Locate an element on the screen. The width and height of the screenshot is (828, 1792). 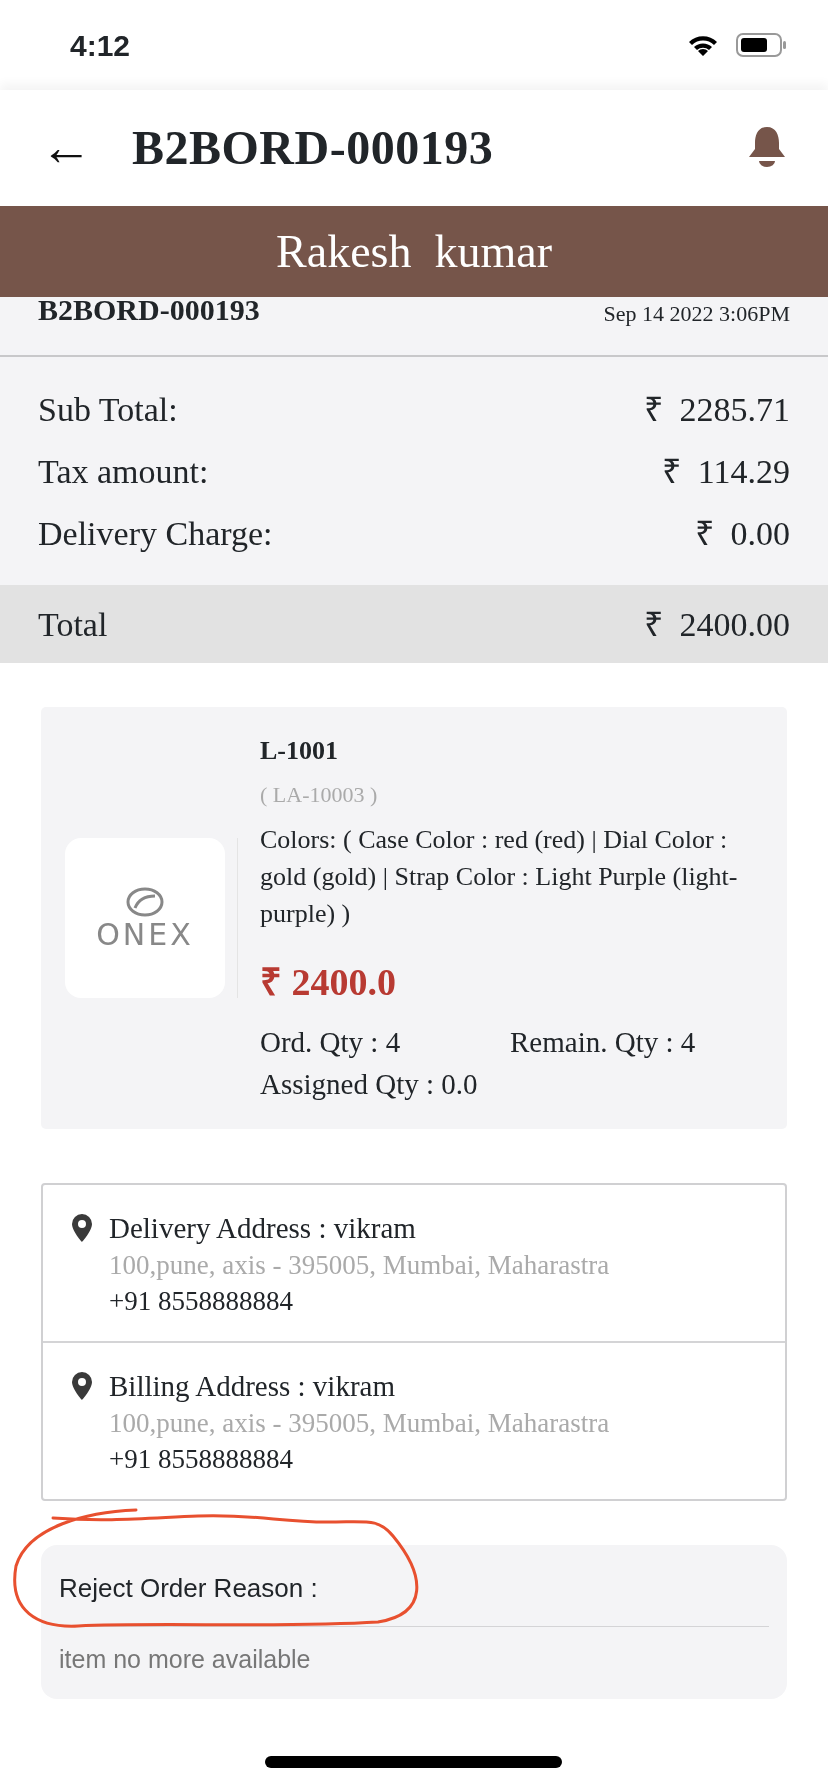
reject-reason-label: Reject Order Reason : is located at coordinates (414, 1598).